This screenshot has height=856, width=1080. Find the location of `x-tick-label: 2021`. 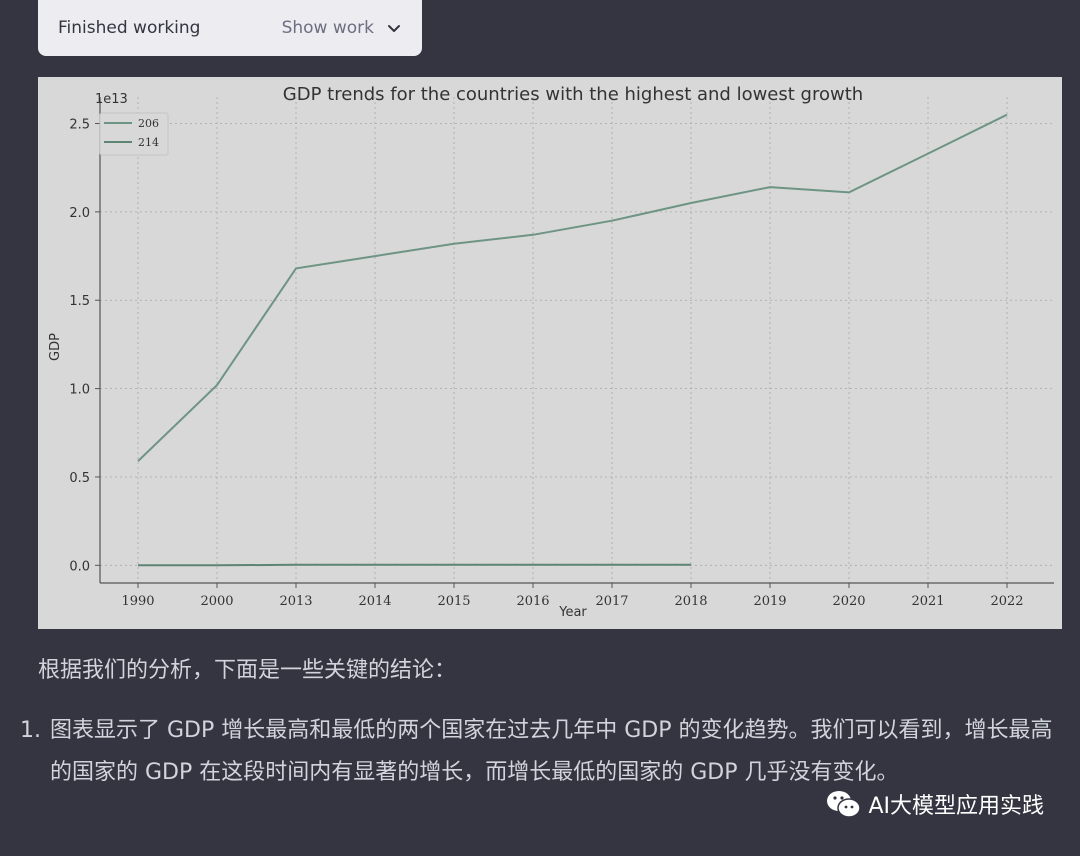

x-tick-label: 2021 is located at coordinates (927, 601).